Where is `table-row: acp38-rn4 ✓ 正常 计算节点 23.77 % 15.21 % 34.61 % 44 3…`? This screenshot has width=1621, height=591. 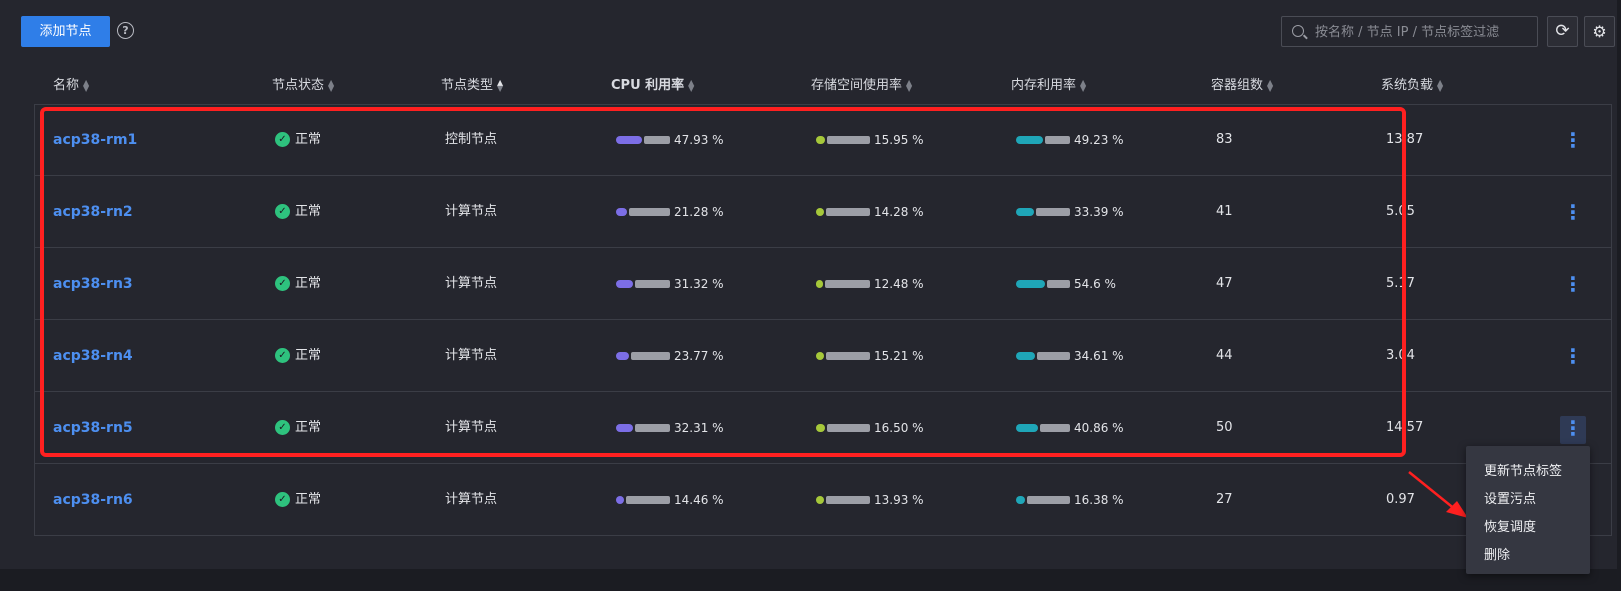
table-row: acp38-rn4 ✓ 正常 计算节点 23.77 % 15.21 % 34.61 % 44 3… is located at coordinates (823, 356).